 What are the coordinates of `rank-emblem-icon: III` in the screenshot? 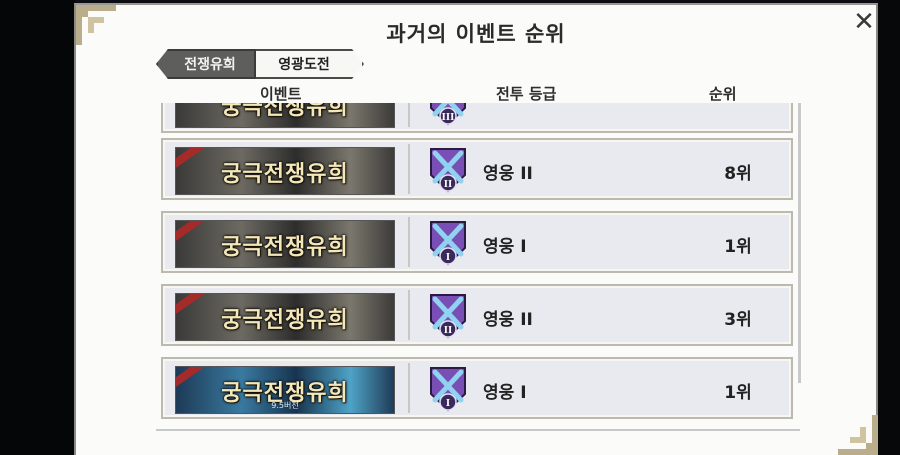 It's located at (448, 114).